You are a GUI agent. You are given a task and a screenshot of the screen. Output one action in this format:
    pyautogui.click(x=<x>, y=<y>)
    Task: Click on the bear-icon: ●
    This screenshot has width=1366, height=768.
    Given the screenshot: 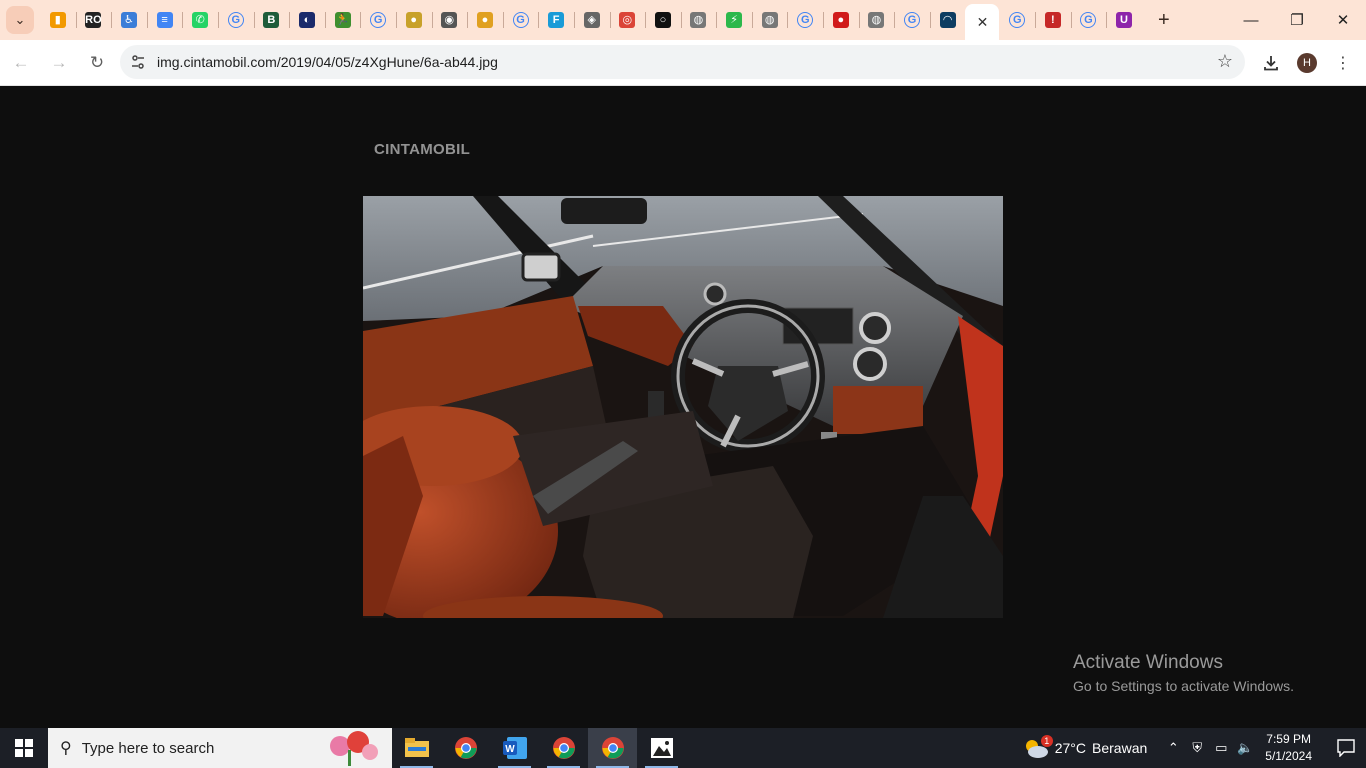 What is the action you would take?
    pyautogui.click(x=484, y=20)
    